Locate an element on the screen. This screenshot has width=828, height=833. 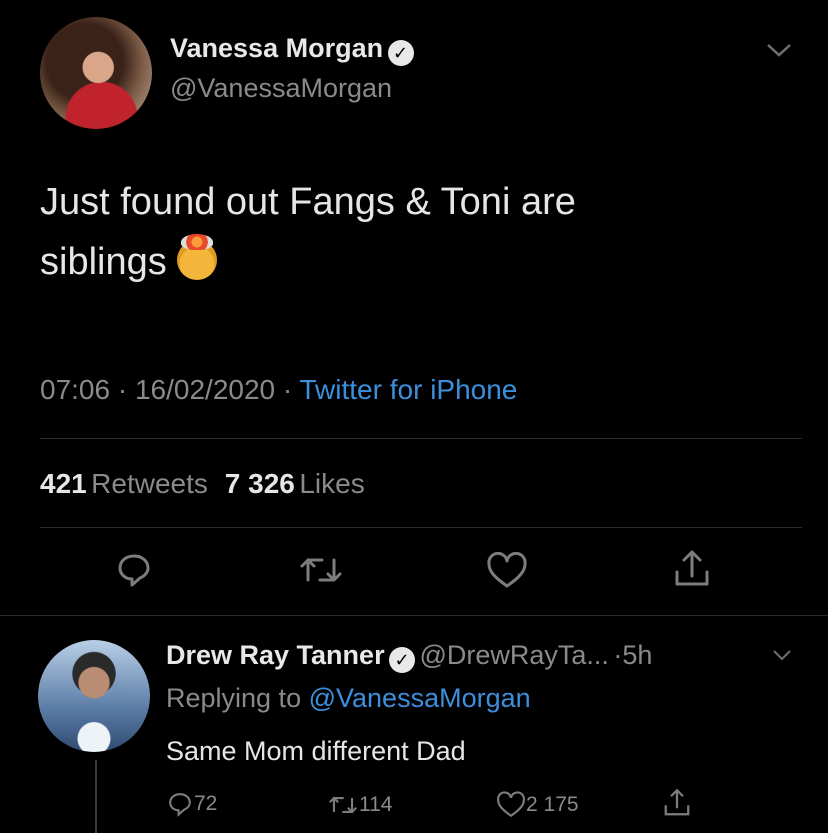
reply-author-avatar is located at coordinates (94, 696).